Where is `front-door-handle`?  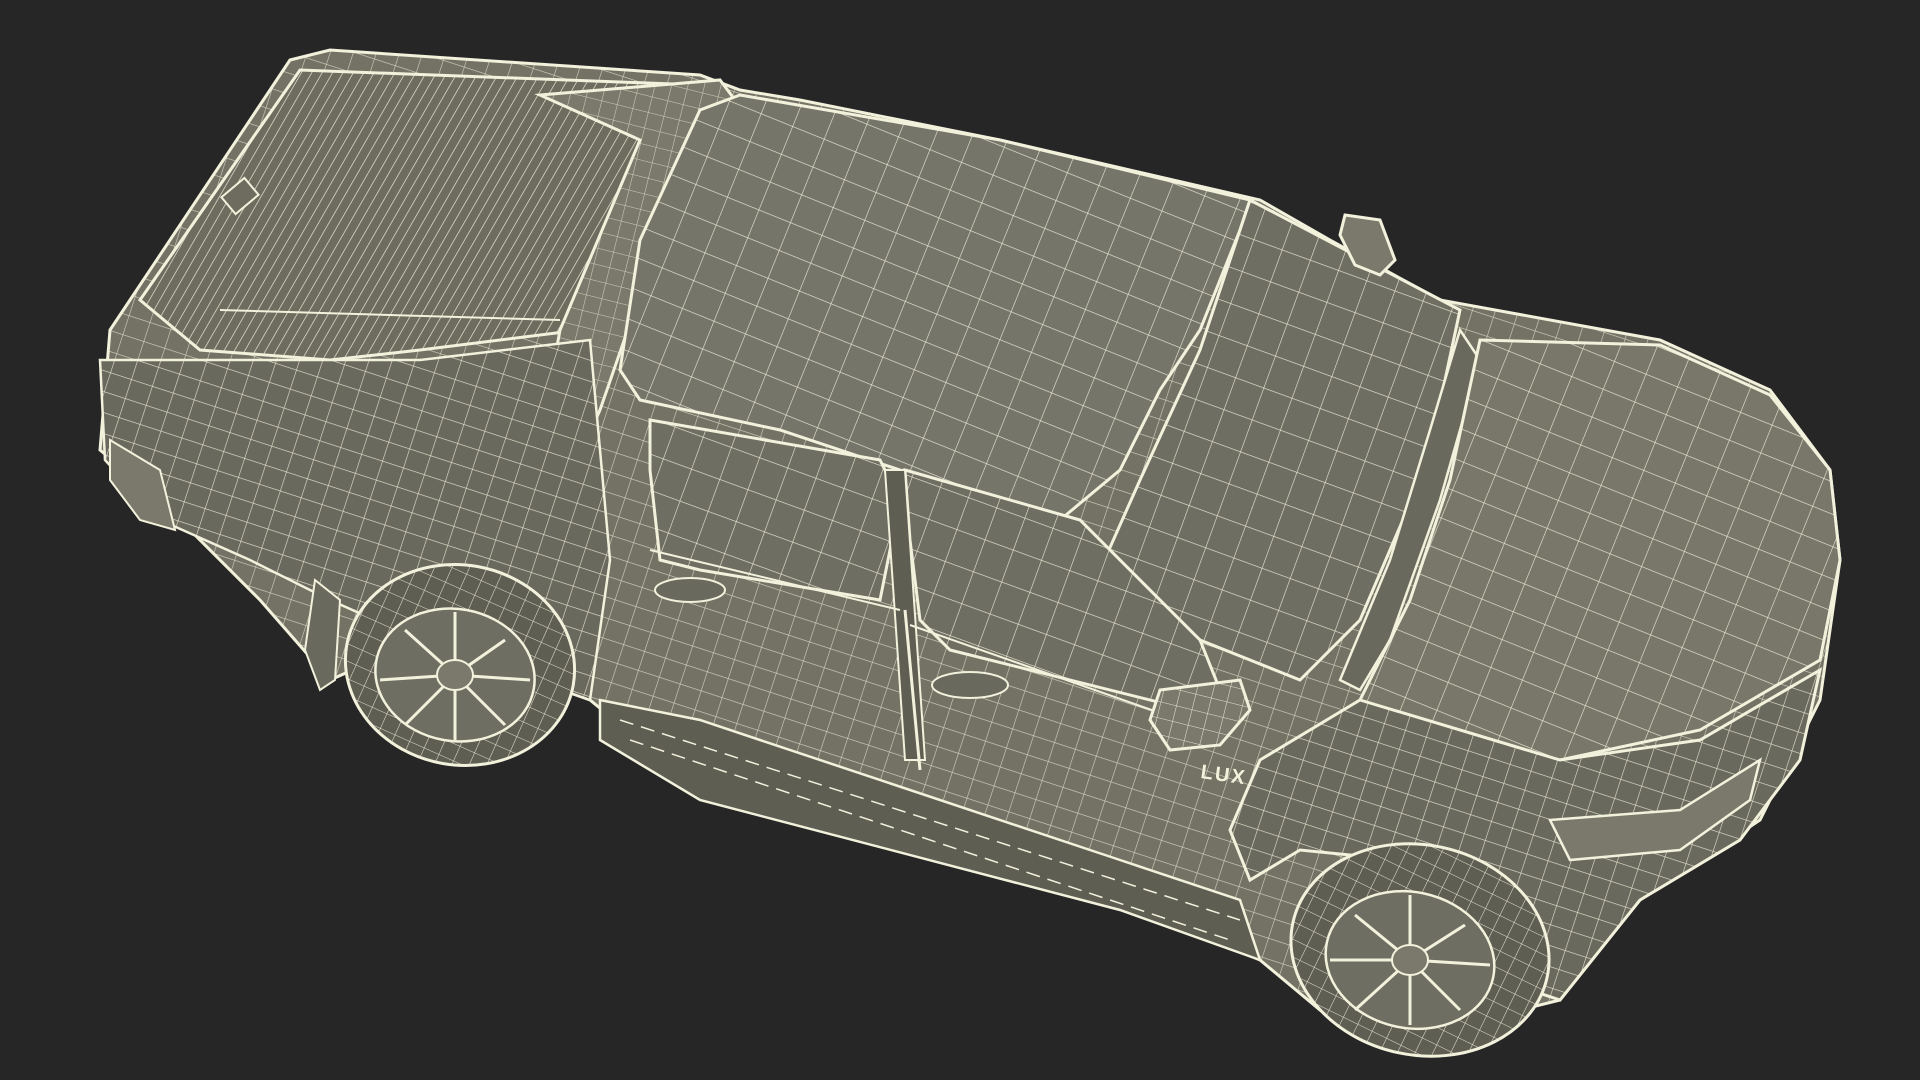 front-door-handle is located at coordinates (970, 685).